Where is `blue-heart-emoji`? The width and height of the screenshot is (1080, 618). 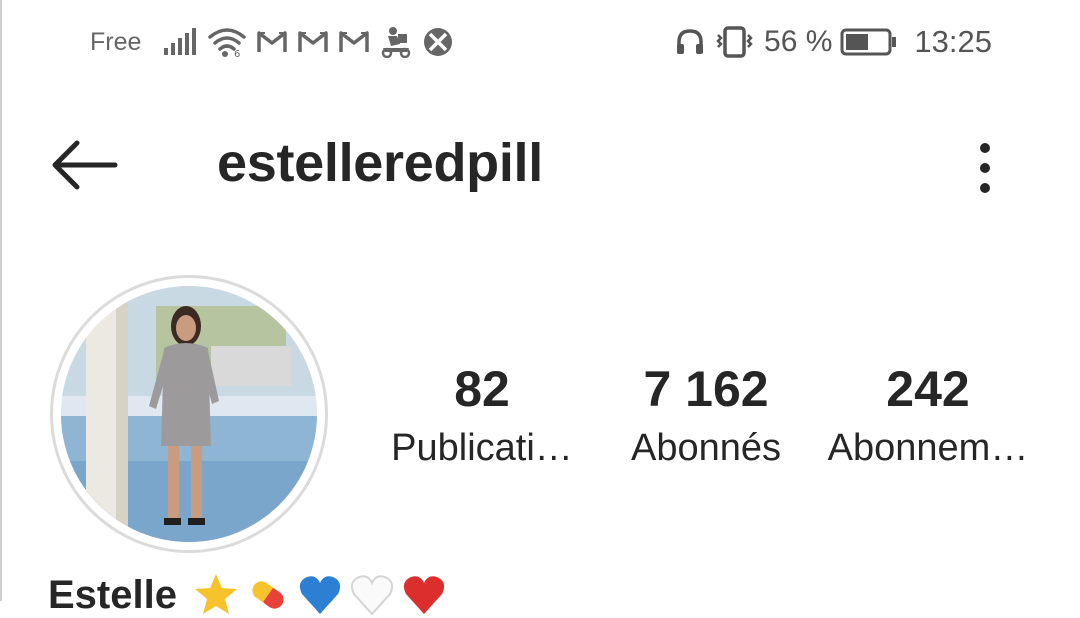 blue-heart-emoji is located at coordinates (320, 595).